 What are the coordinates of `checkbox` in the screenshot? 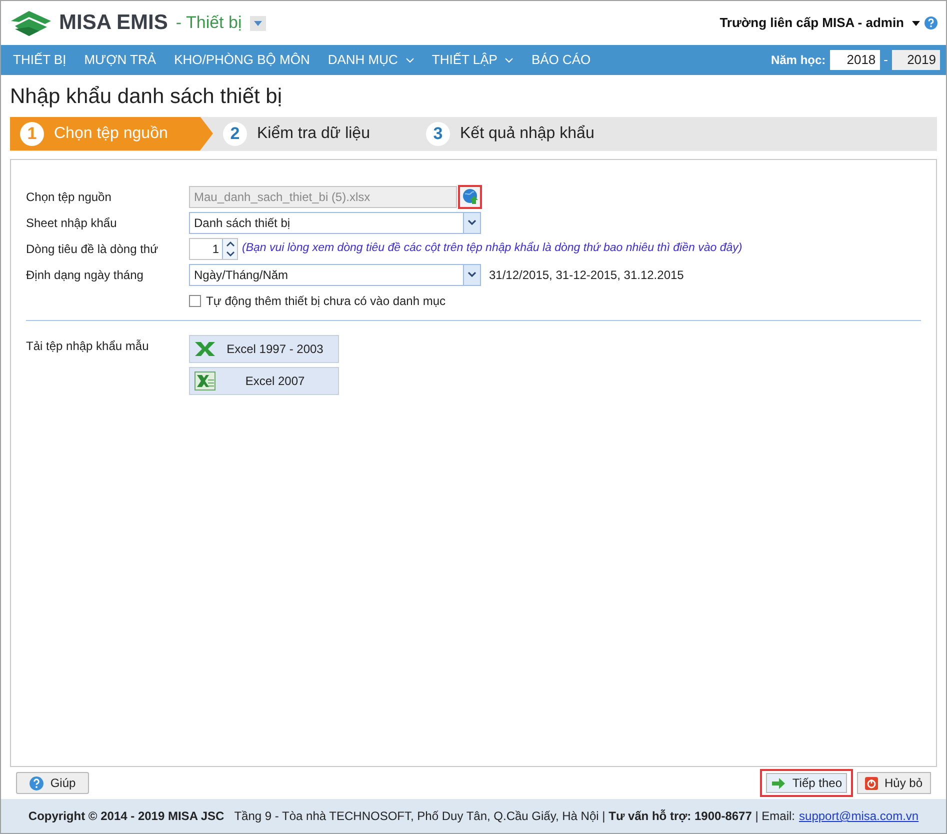 It's located at (195, 300).